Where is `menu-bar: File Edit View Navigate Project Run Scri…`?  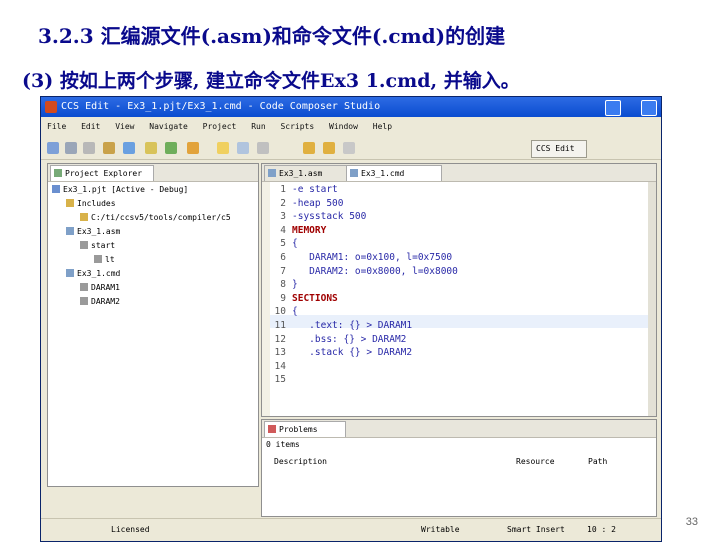
menu-bar: File Edit View Navigate Project Run Scri… is located at coordinates (351, 127).